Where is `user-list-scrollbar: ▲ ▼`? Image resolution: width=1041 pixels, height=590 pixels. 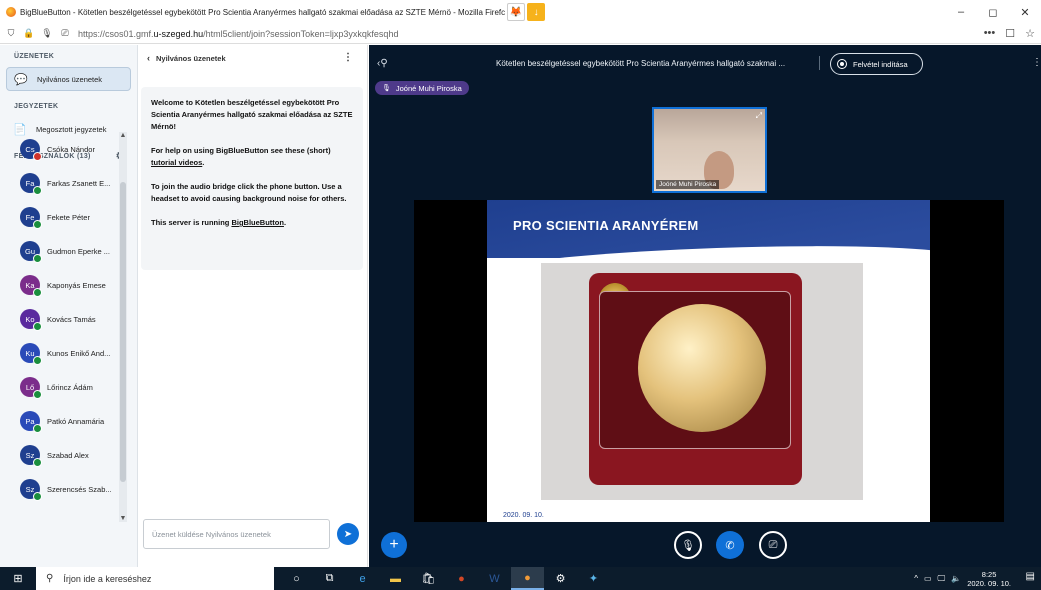 user-list-scrollbar: ▲ ▼ is located at coordinates (123, 327).